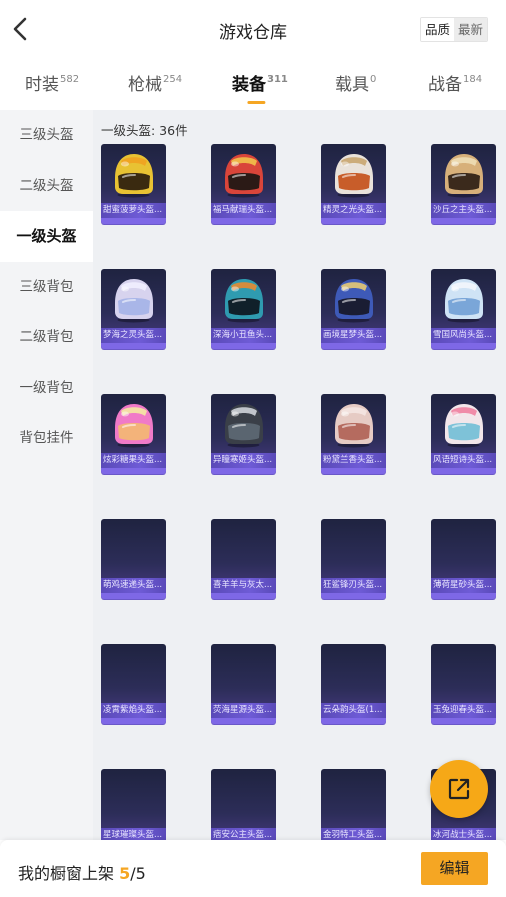 The width and height of the screenshot is (506, 897). I want to click on sidebar-item-level3-backpack: 三级背包, so click(46, 286).